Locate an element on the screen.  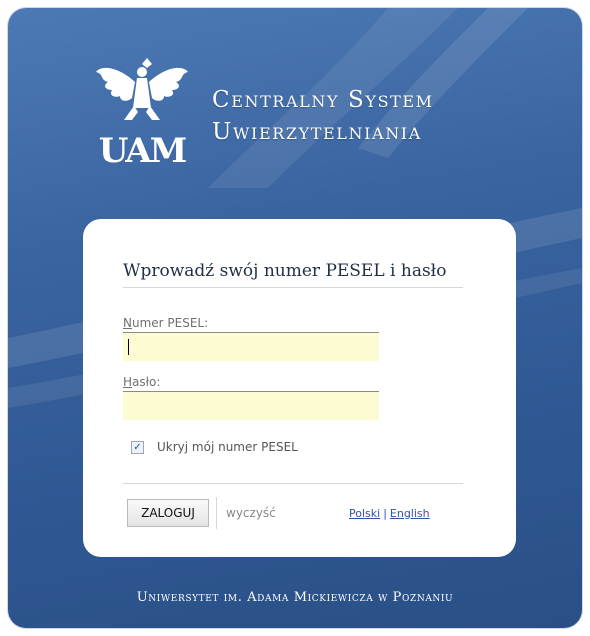
pesel-label: Numer PESEL: is located at coordinates (165, 323).